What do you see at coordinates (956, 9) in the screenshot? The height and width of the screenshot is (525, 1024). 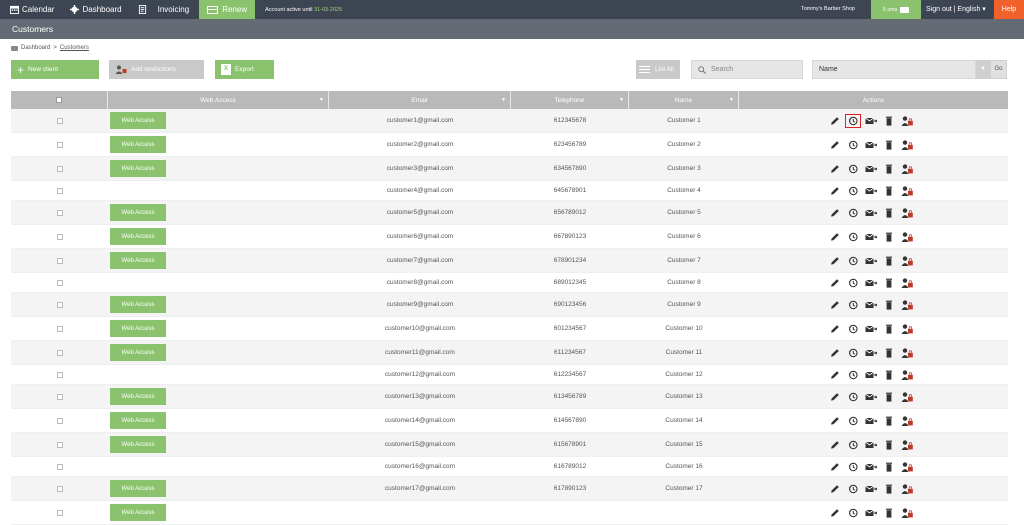 I see `signout-language-link: Sign out | English ▾` at bounding box center [956, 9].